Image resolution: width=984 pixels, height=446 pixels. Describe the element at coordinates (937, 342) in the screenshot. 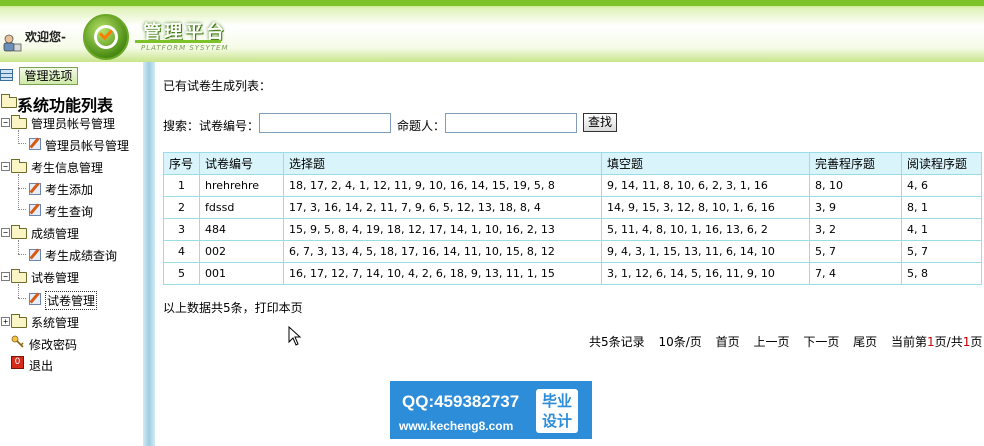

I see `pager-current: 当前第1页/共1页` at that location.